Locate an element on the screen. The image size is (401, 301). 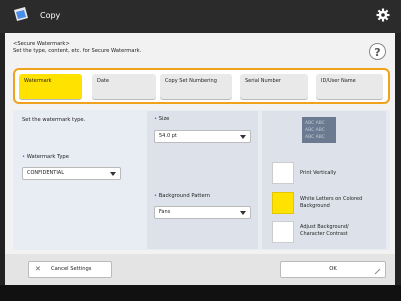
size-label-text: Size is located at coordinates (164, 119).